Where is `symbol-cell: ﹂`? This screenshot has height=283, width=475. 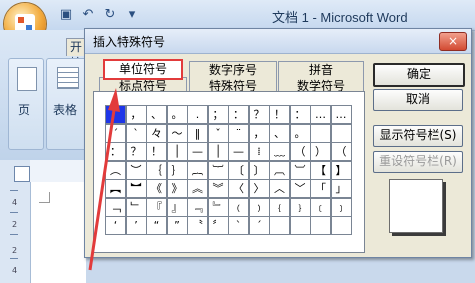 symbol-cell: ﹂ is located at coordinates (136, 207).